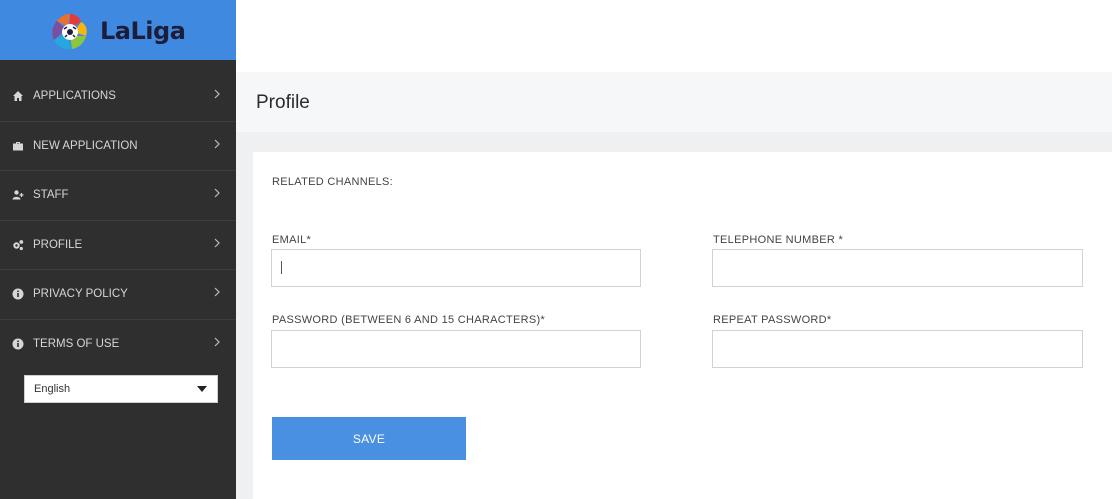 The height and width of the screenshot is (499, 1112). I want to click on sidebar-item-applications: APPLICATIONS, so click(118, 96).